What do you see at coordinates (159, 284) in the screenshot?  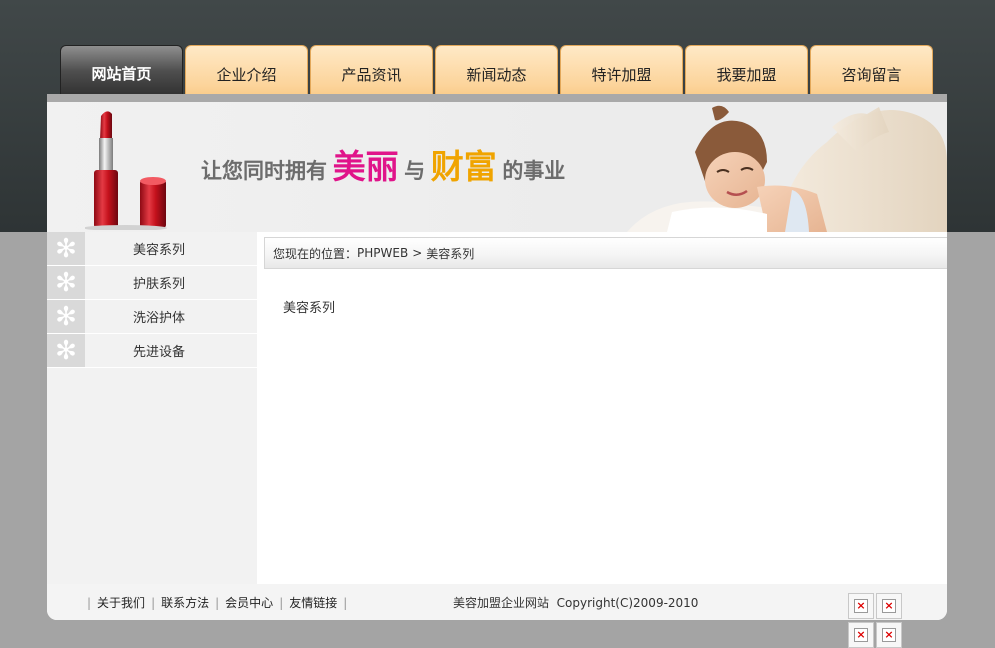 I see `sidebar-item-label: 护肤系列` at bounding box center [159, 284].